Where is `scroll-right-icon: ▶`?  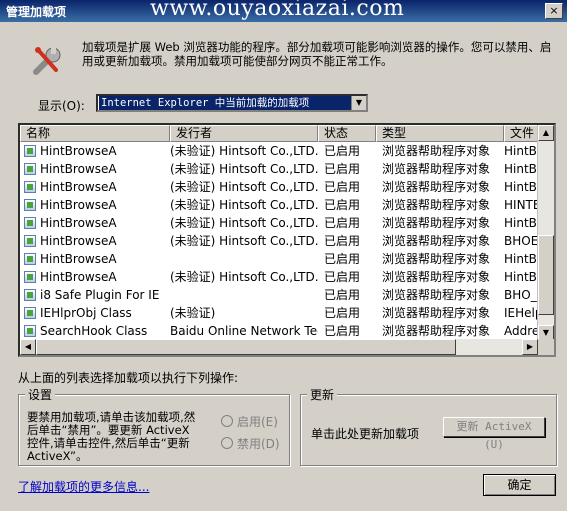
scroll-right-icon: ▶ is located at coordinates (530, 347).